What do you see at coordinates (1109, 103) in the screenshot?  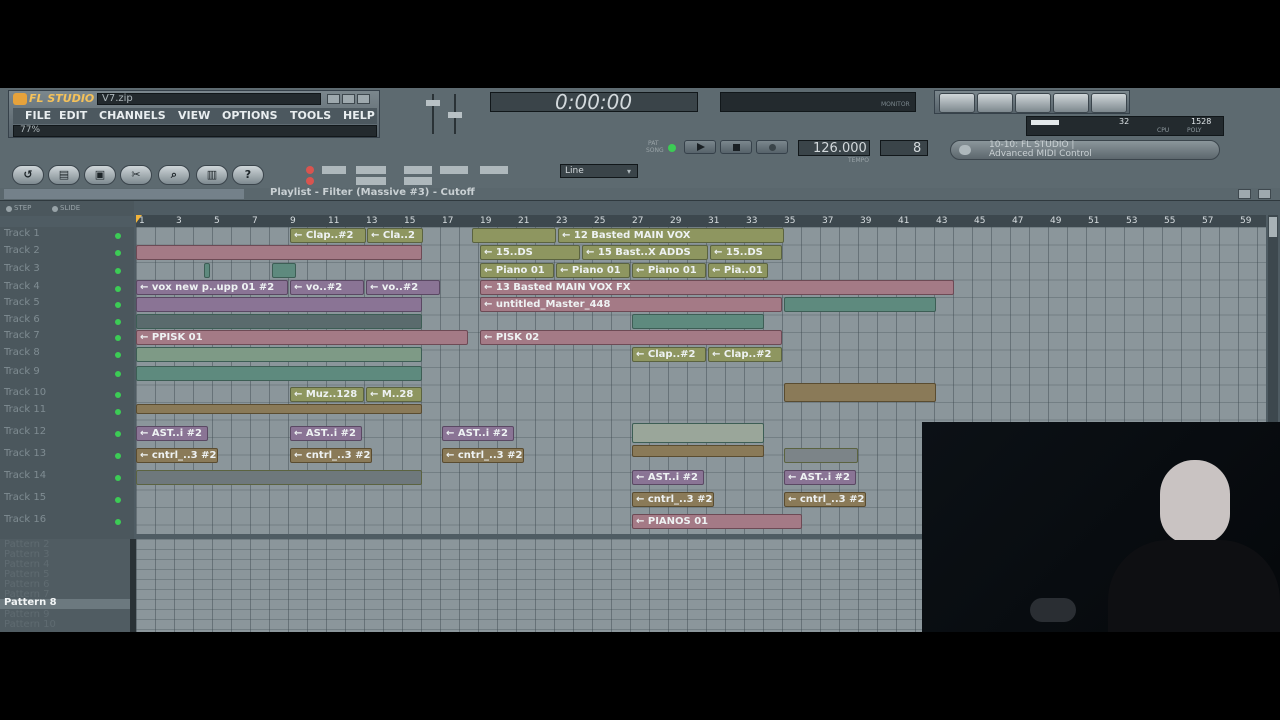 I see `mixer-button` at bounding box center [1109, 103].